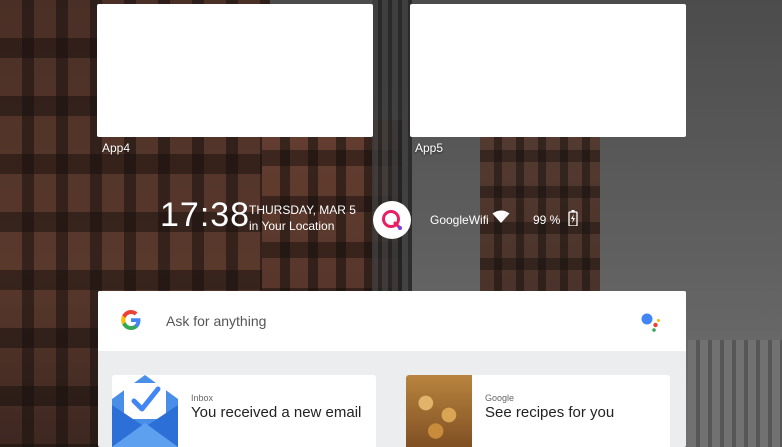 Image resolution: width=782 pixels, height=447 pixels. I want to click on search-bar: Ask for anything, so click(392, 321).